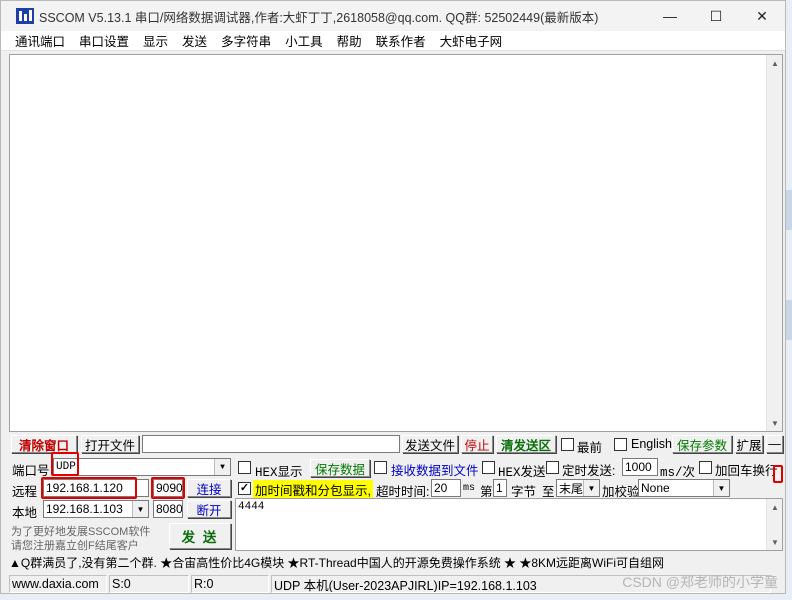 Image resolution: width=792 pixels, height=600 pixels. Describe the element at coordinates (36, 40) in the screenshot. I see `menu-comm-port: 通讯端口` at that location.